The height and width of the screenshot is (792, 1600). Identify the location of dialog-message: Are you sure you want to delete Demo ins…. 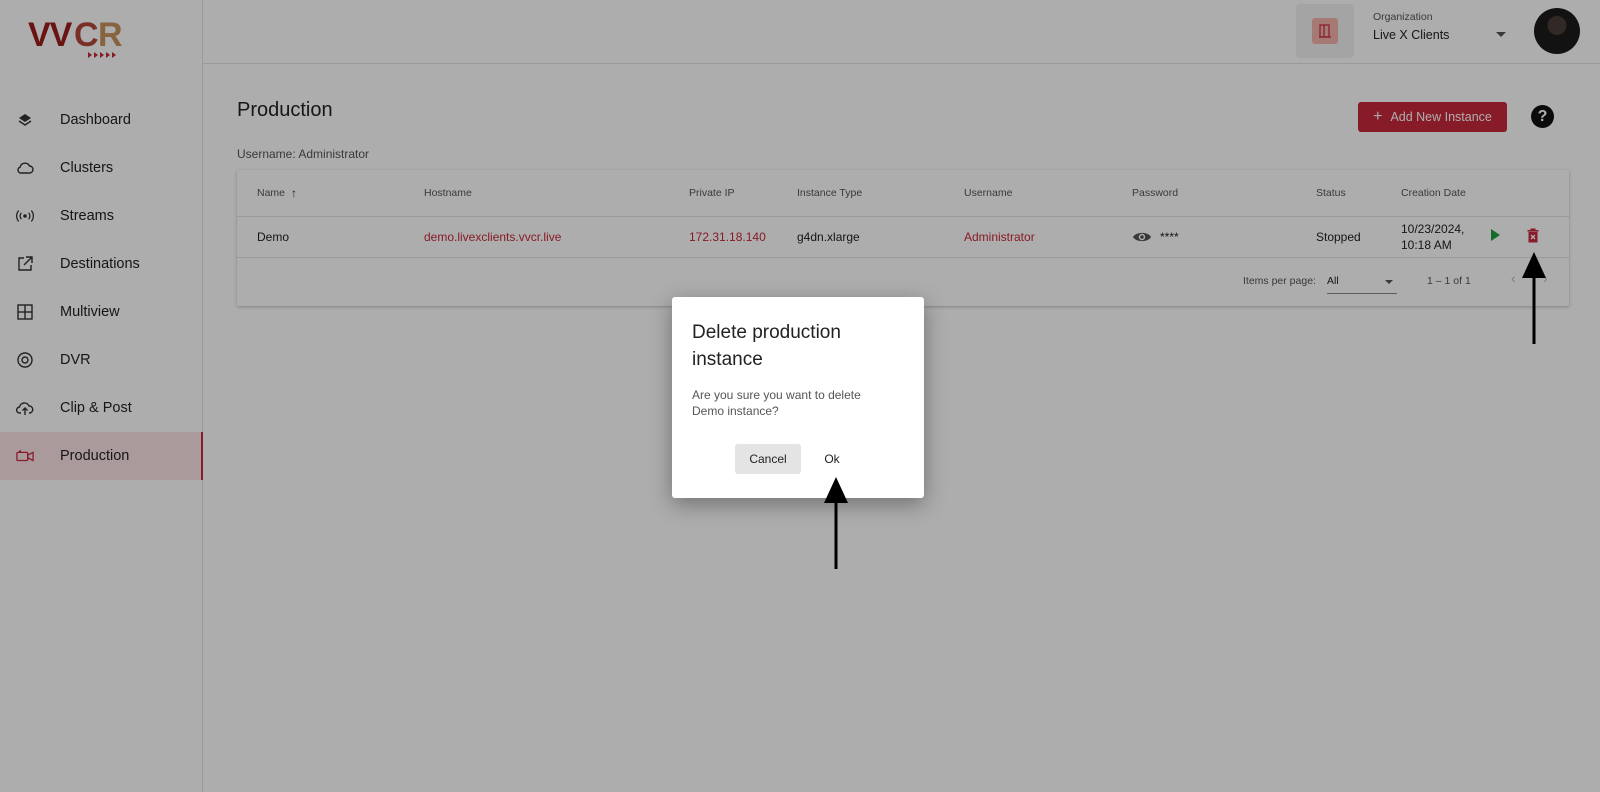
(776, 403).